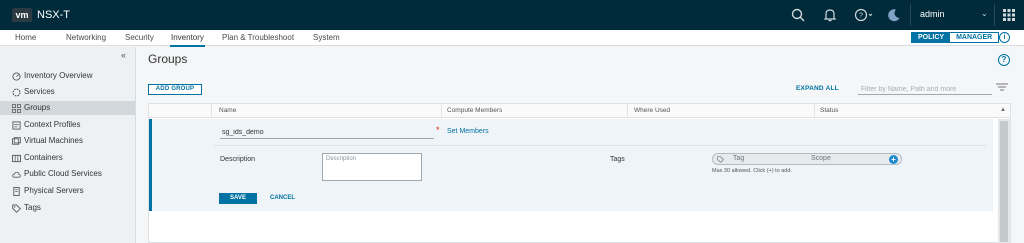  I want to click on sidebar-item-label: Inventory Overview, so click(58, 75).